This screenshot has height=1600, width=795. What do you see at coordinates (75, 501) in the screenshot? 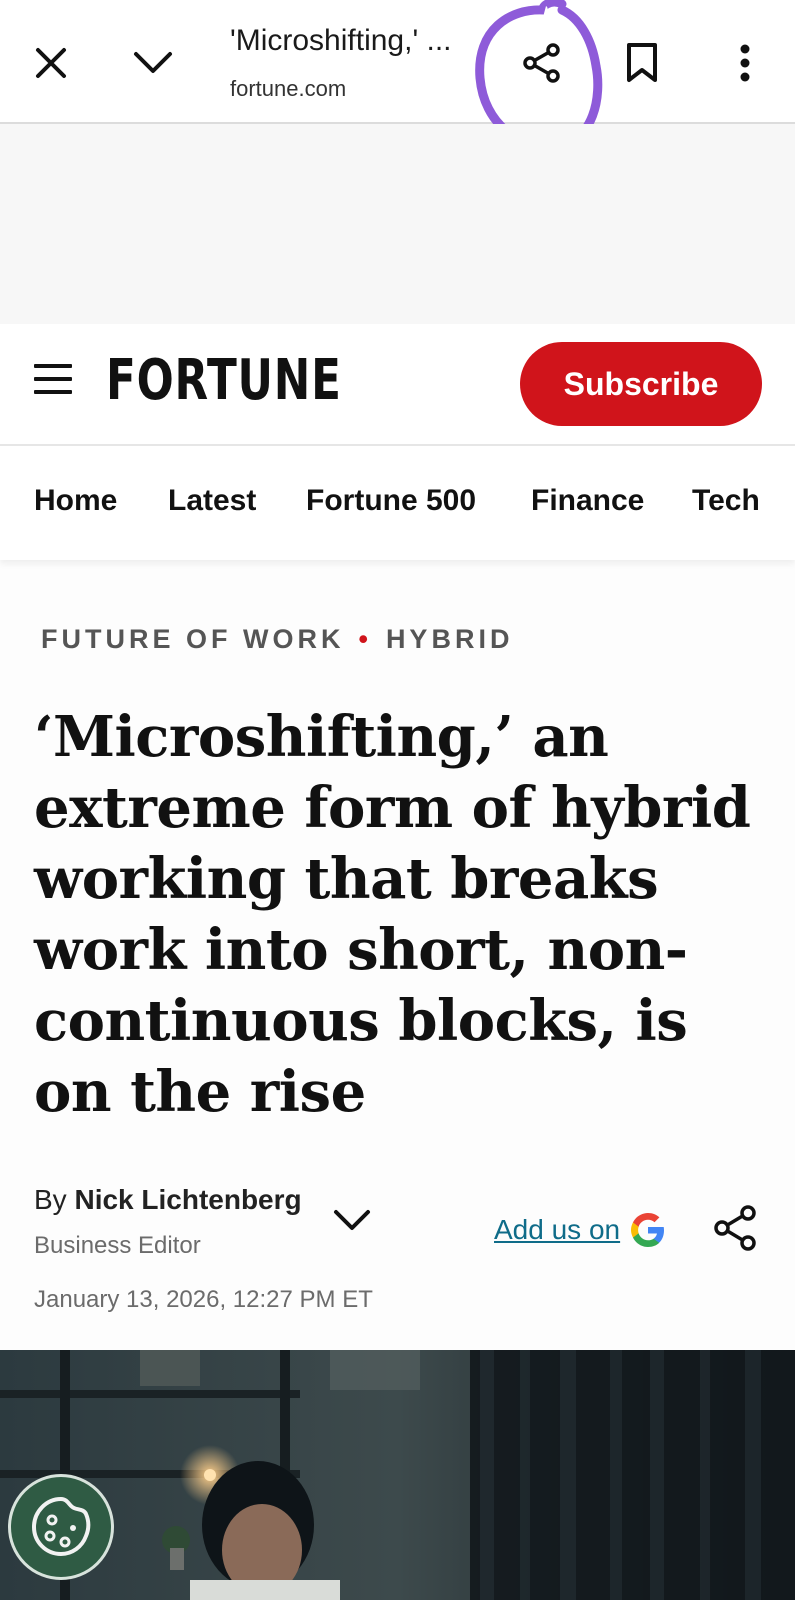
I see `nav-item-home: Home` at bounding box center [75, 501].